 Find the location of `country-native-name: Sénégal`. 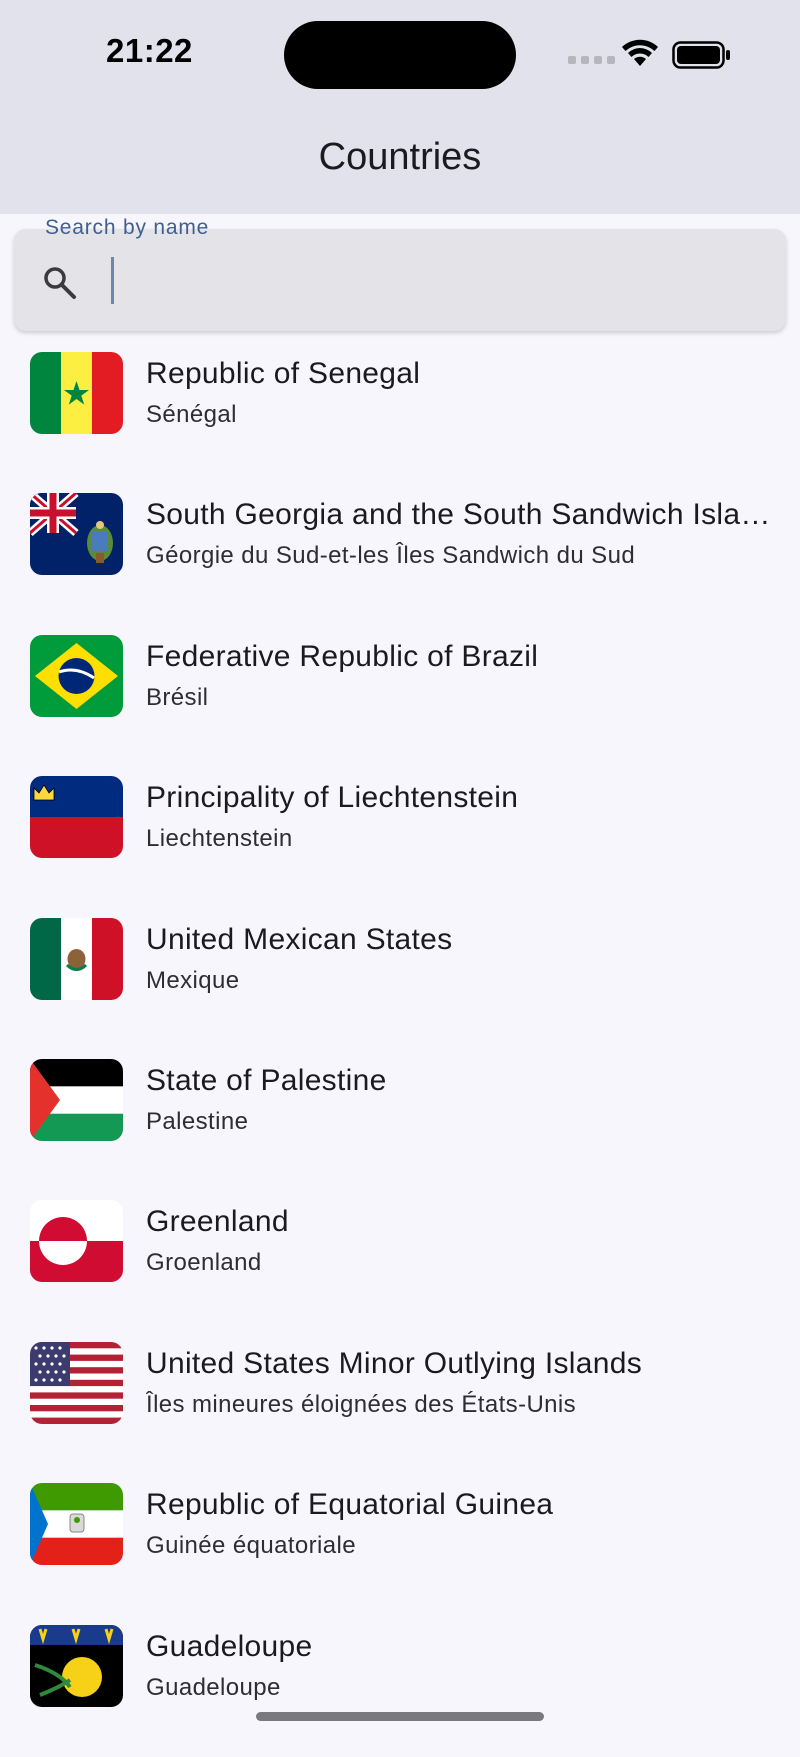

country-native-name: Sénégal is located at coordinates (191, 414).